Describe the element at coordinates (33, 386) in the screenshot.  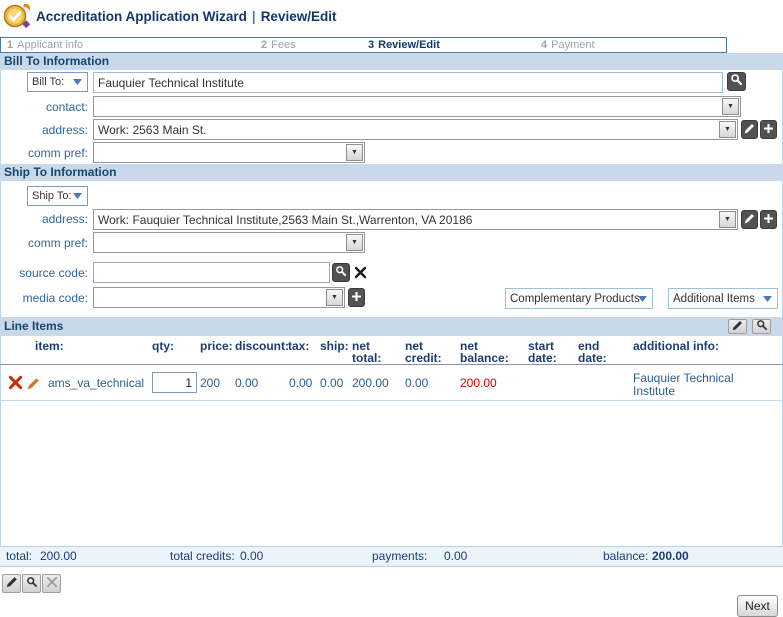
I see `row-edit-button` at that location.